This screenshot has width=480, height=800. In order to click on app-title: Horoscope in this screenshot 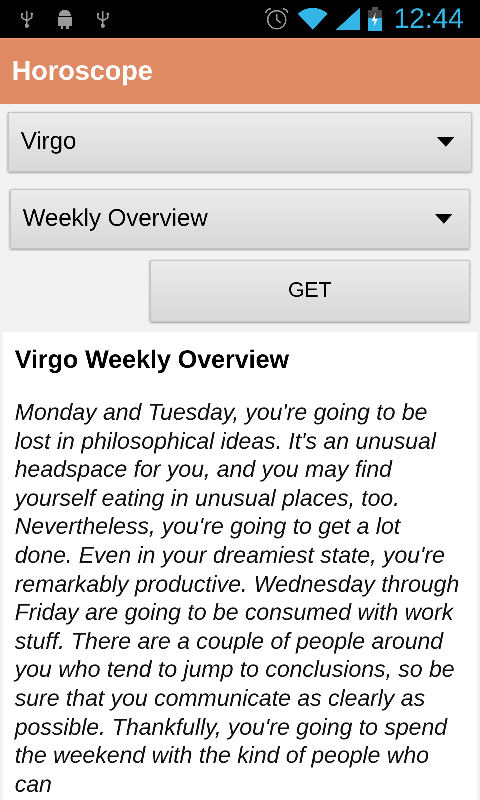, I will do `click(83, 71)`.